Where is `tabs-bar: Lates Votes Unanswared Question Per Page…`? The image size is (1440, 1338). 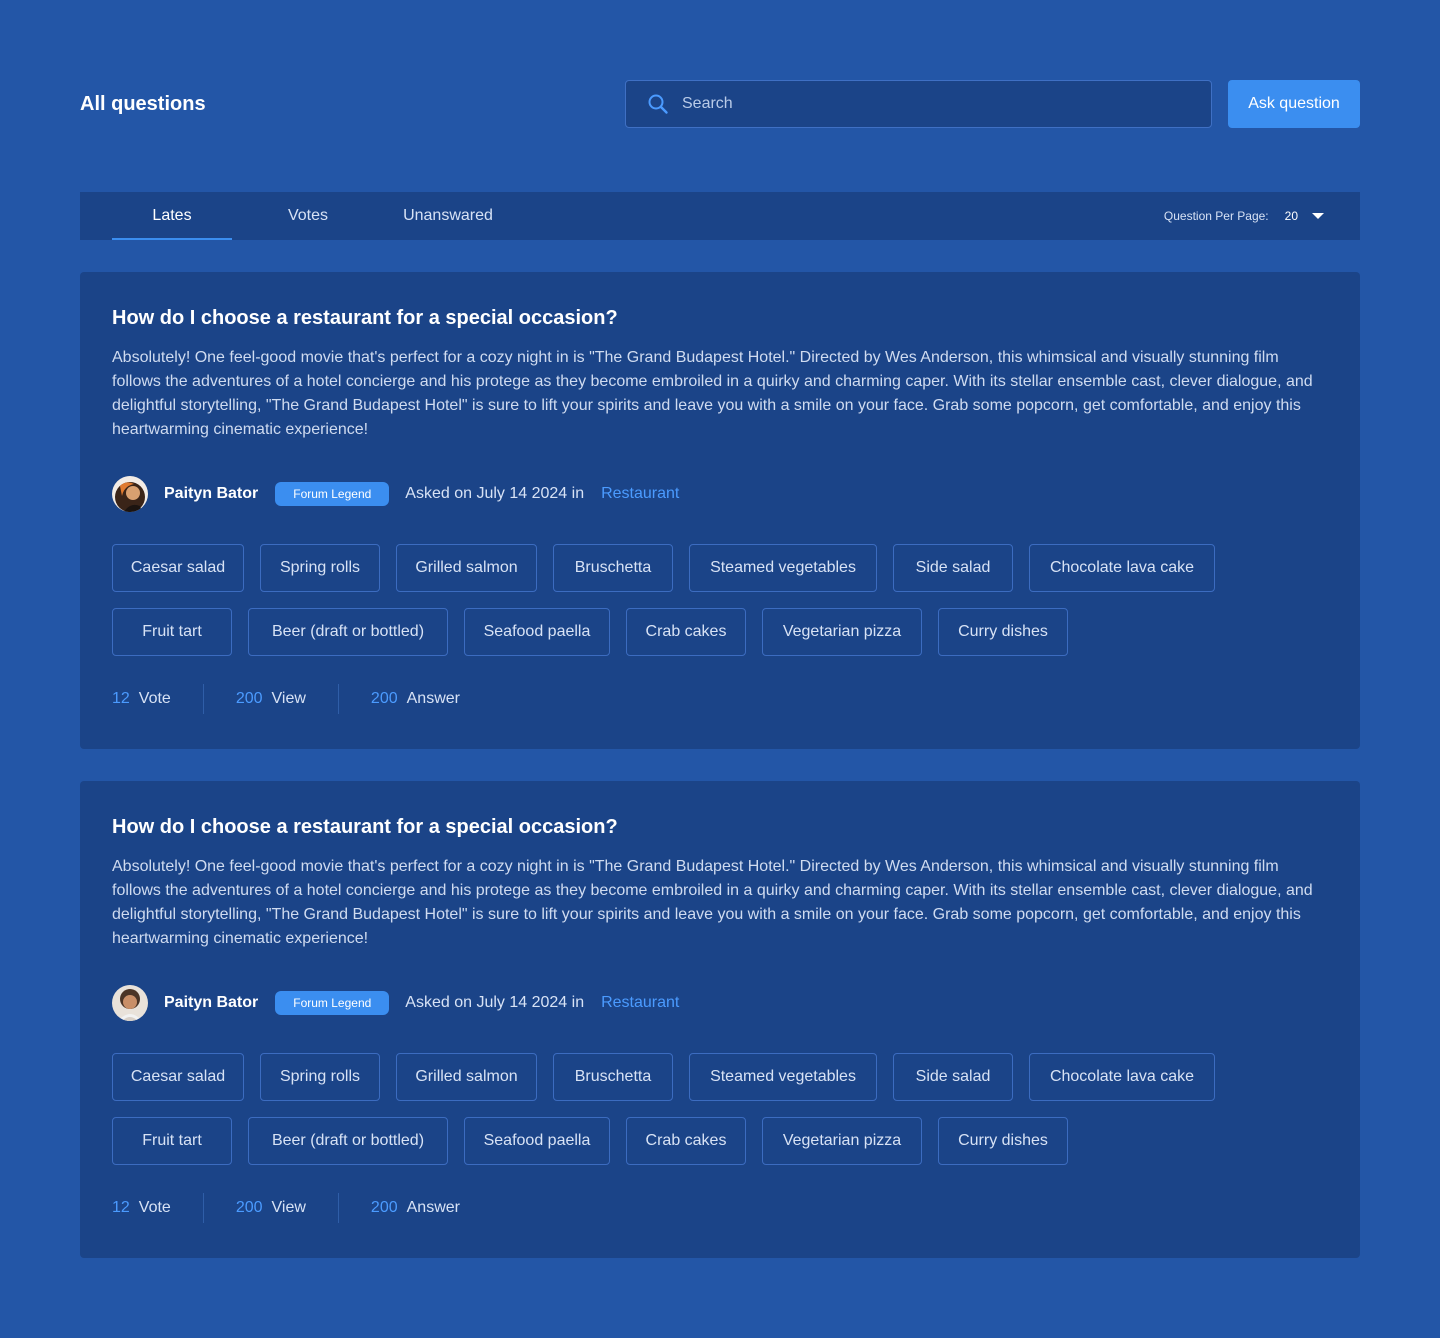 tabs-bar: Lates Votes Unanswared Question Per Page… is located at coordinates (720, 216).